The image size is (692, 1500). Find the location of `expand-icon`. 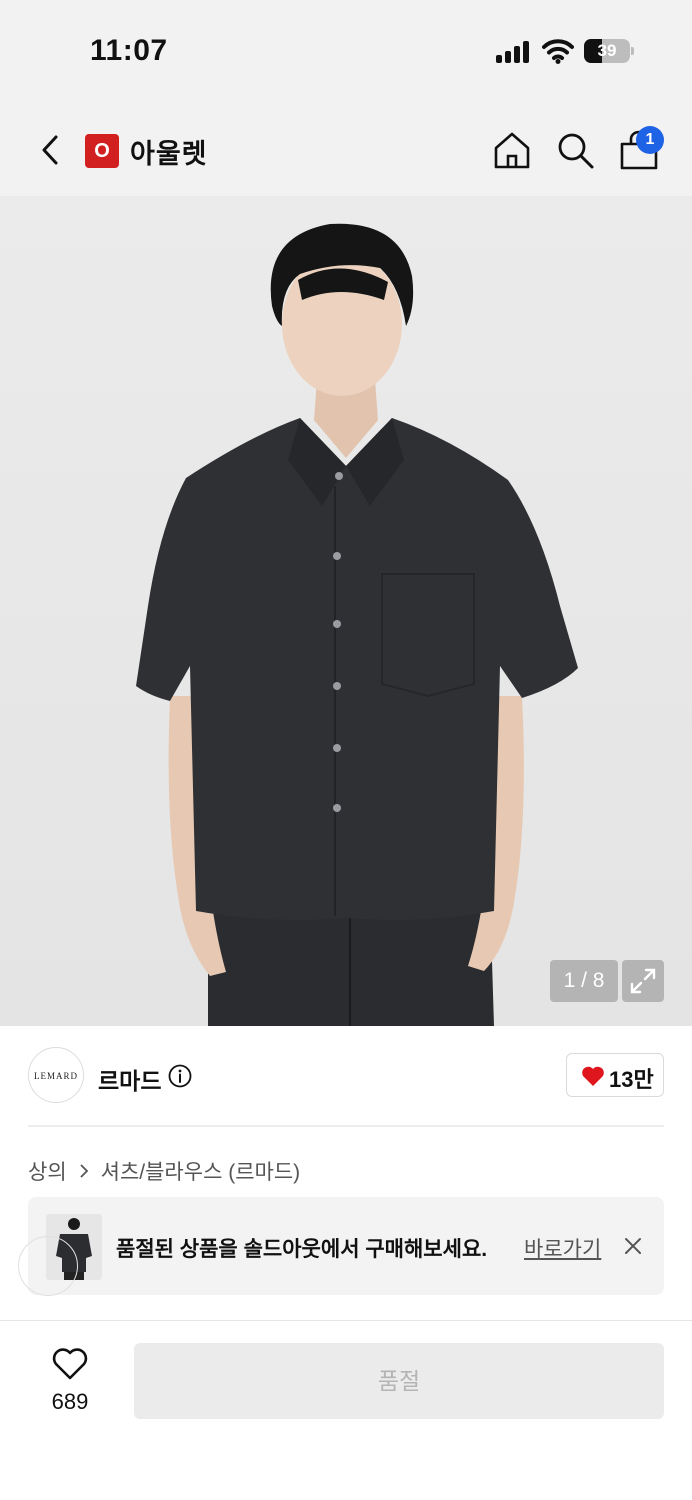

expand-icon is located at coordinates (643, 981).